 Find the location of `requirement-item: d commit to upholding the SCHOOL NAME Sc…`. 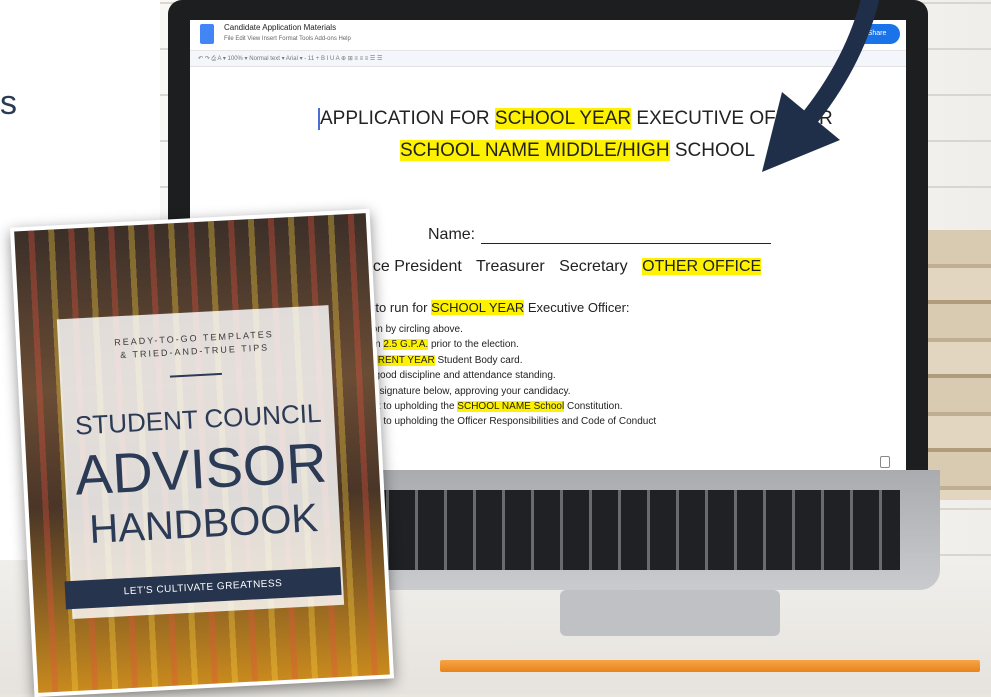

requirement-item: d commit to upholding the SCHOOL NAME Sc… is located at coordinates (481, 407).